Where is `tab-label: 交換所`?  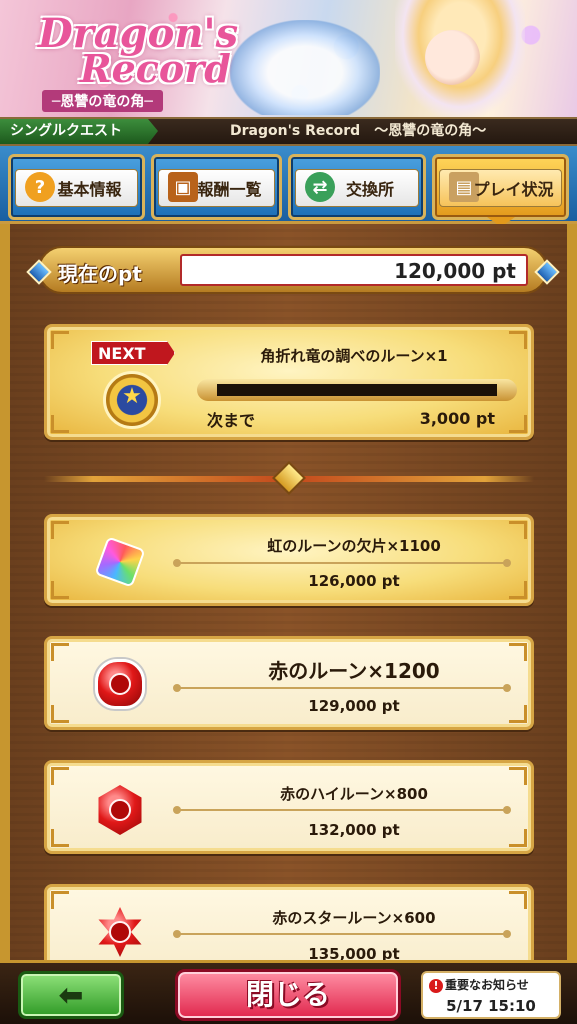
tab-label: 交換所 is located at coordinates (369, 189).